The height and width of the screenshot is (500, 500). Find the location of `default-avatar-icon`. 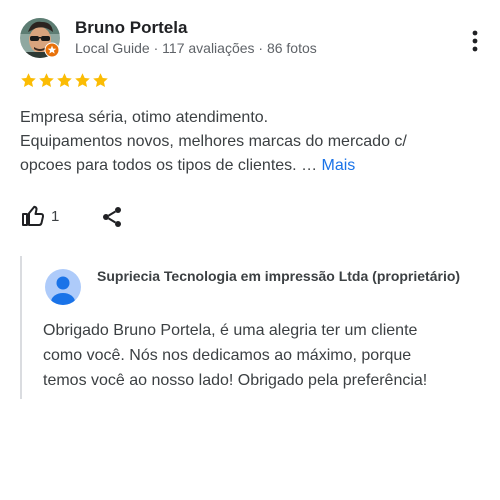

default-avatar-icon is located at coordinates (63, 287).